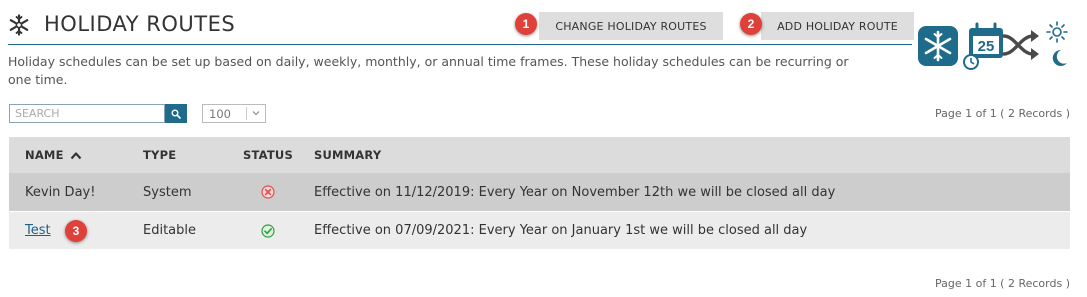 This screenshot has width=1087, height=297. Describe the element at coordinates (268, 155) in the screenshot. I see `column-header-status: STATUS` at that location.